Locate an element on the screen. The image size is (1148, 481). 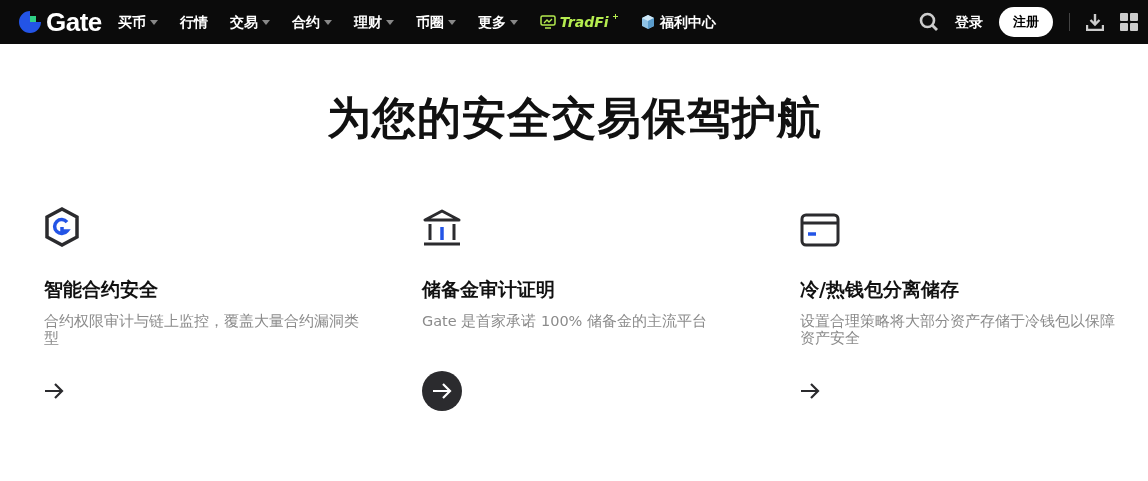
register-button: 注册 is located at coordinates (1026, 22).